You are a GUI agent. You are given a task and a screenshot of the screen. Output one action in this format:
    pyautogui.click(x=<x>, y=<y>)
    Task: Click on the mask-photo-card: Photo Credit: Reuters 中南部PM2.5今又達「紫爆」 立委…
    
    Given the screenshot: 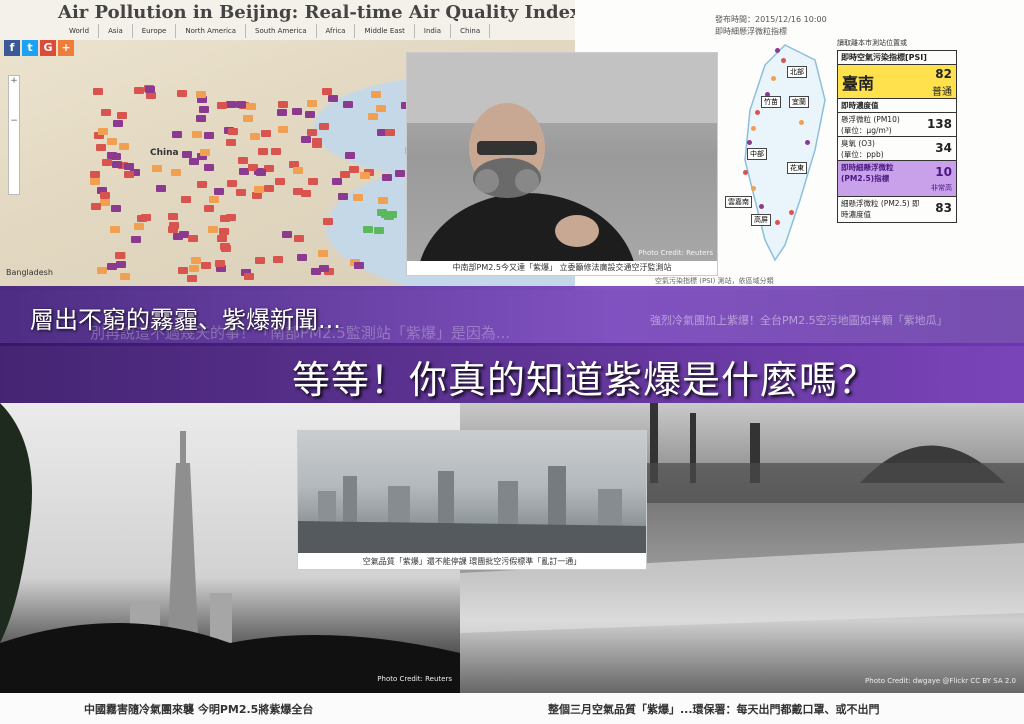 What is the action you would take?
    pyautogui.click(x=562, y=164)
    